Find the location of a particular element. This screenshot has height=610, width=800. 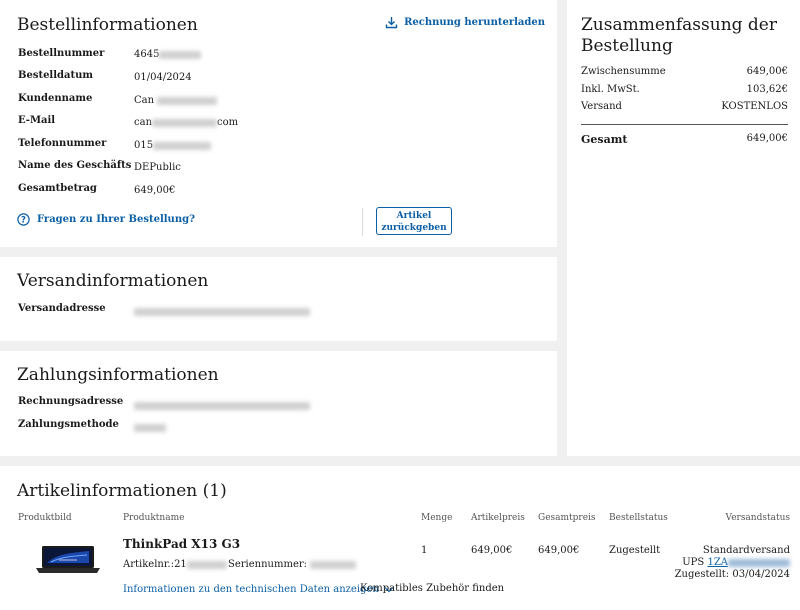

grand-total-row: Gesamt 649,00€ is located at coordinates (684, 139).